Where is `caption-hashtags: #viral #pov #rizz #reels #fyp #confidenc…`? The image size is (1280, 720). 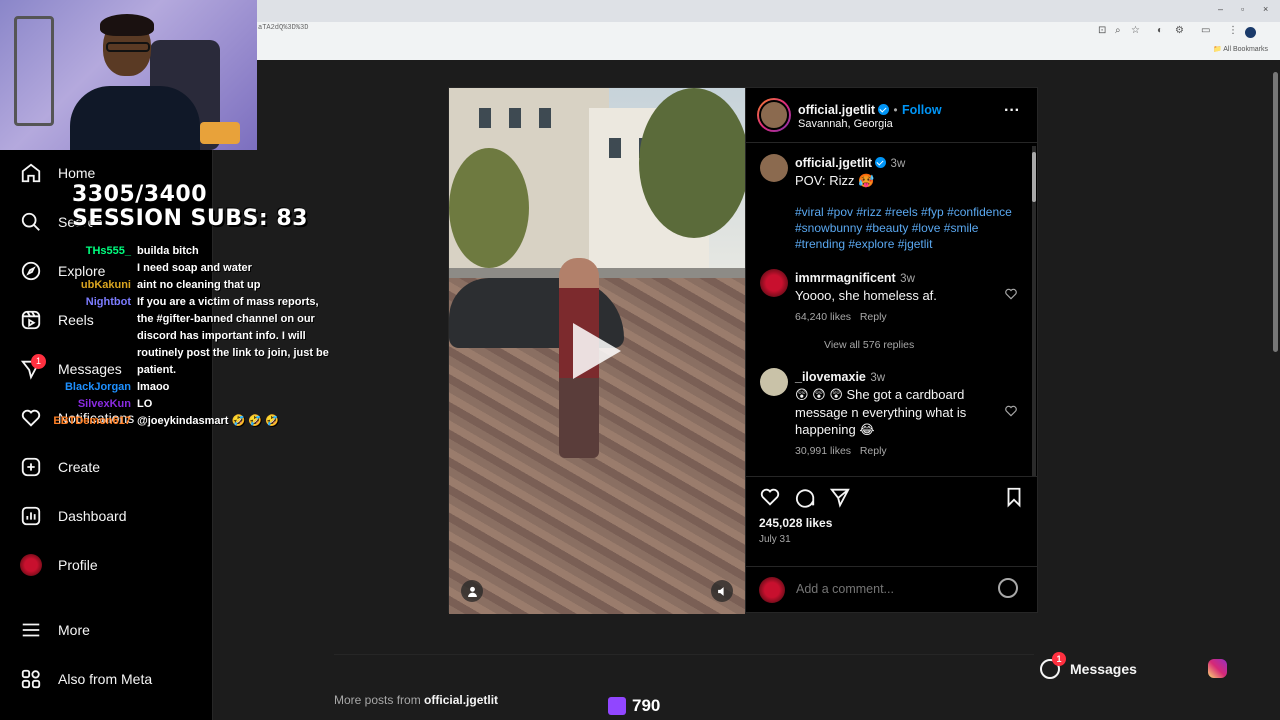
caption-hashtags: #viral #pov #rizz #reels #fyp #confidenc… is located at coordinates (910, 228).